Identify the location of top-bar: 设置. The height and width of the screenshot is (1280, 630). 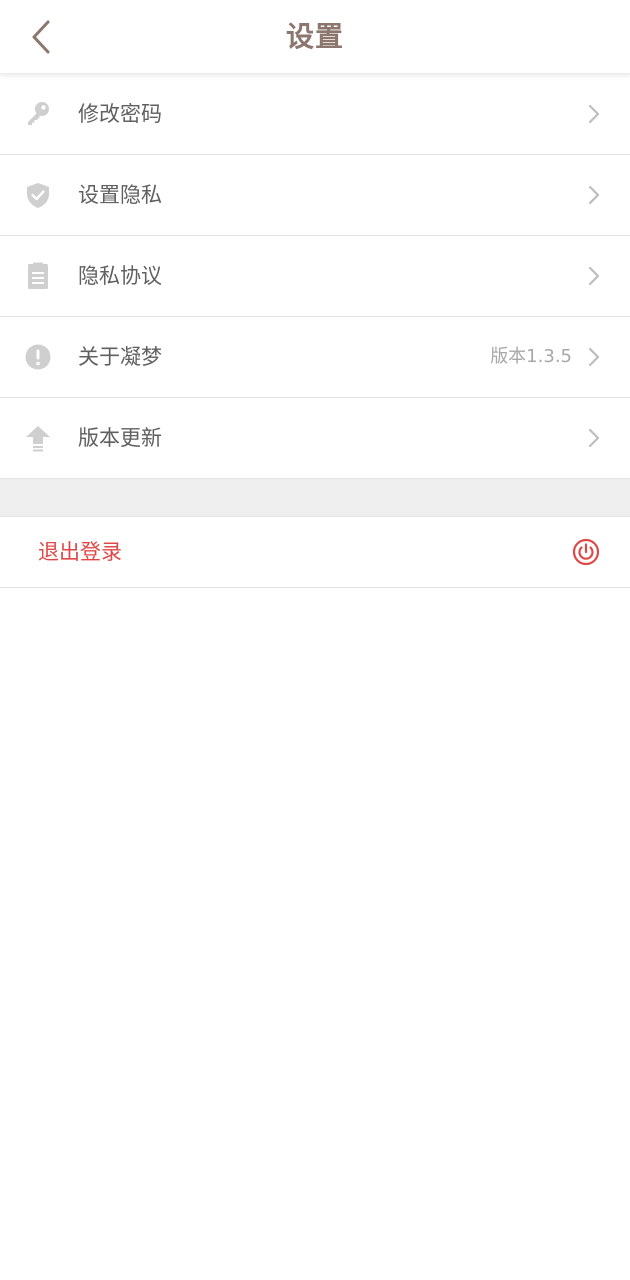
(315, 37).